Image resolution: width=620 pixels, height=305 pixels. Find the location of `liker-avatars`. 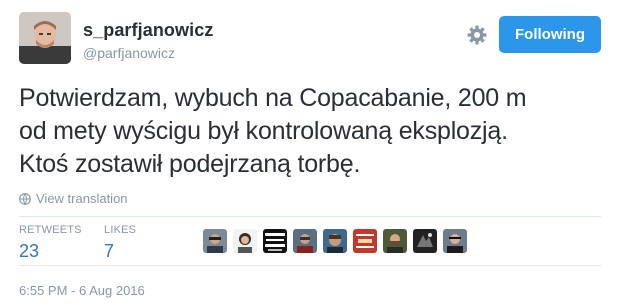

liker-avatars is located at coordinates (338, 241).